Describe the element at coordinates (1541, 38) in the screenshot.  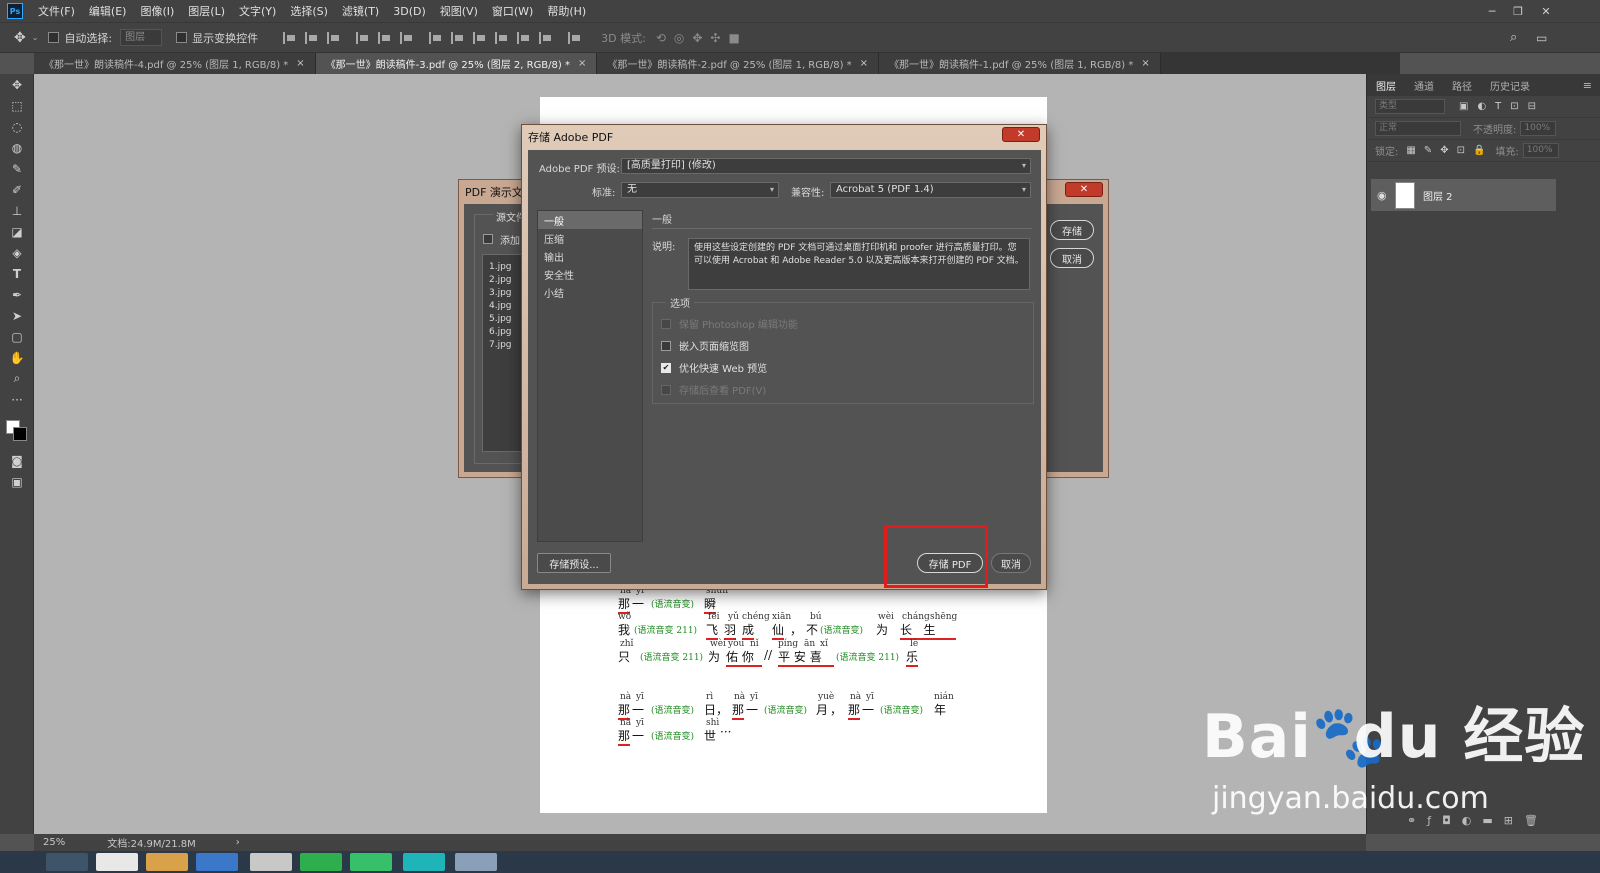
I see `workspace-icon: ▭` at that location.